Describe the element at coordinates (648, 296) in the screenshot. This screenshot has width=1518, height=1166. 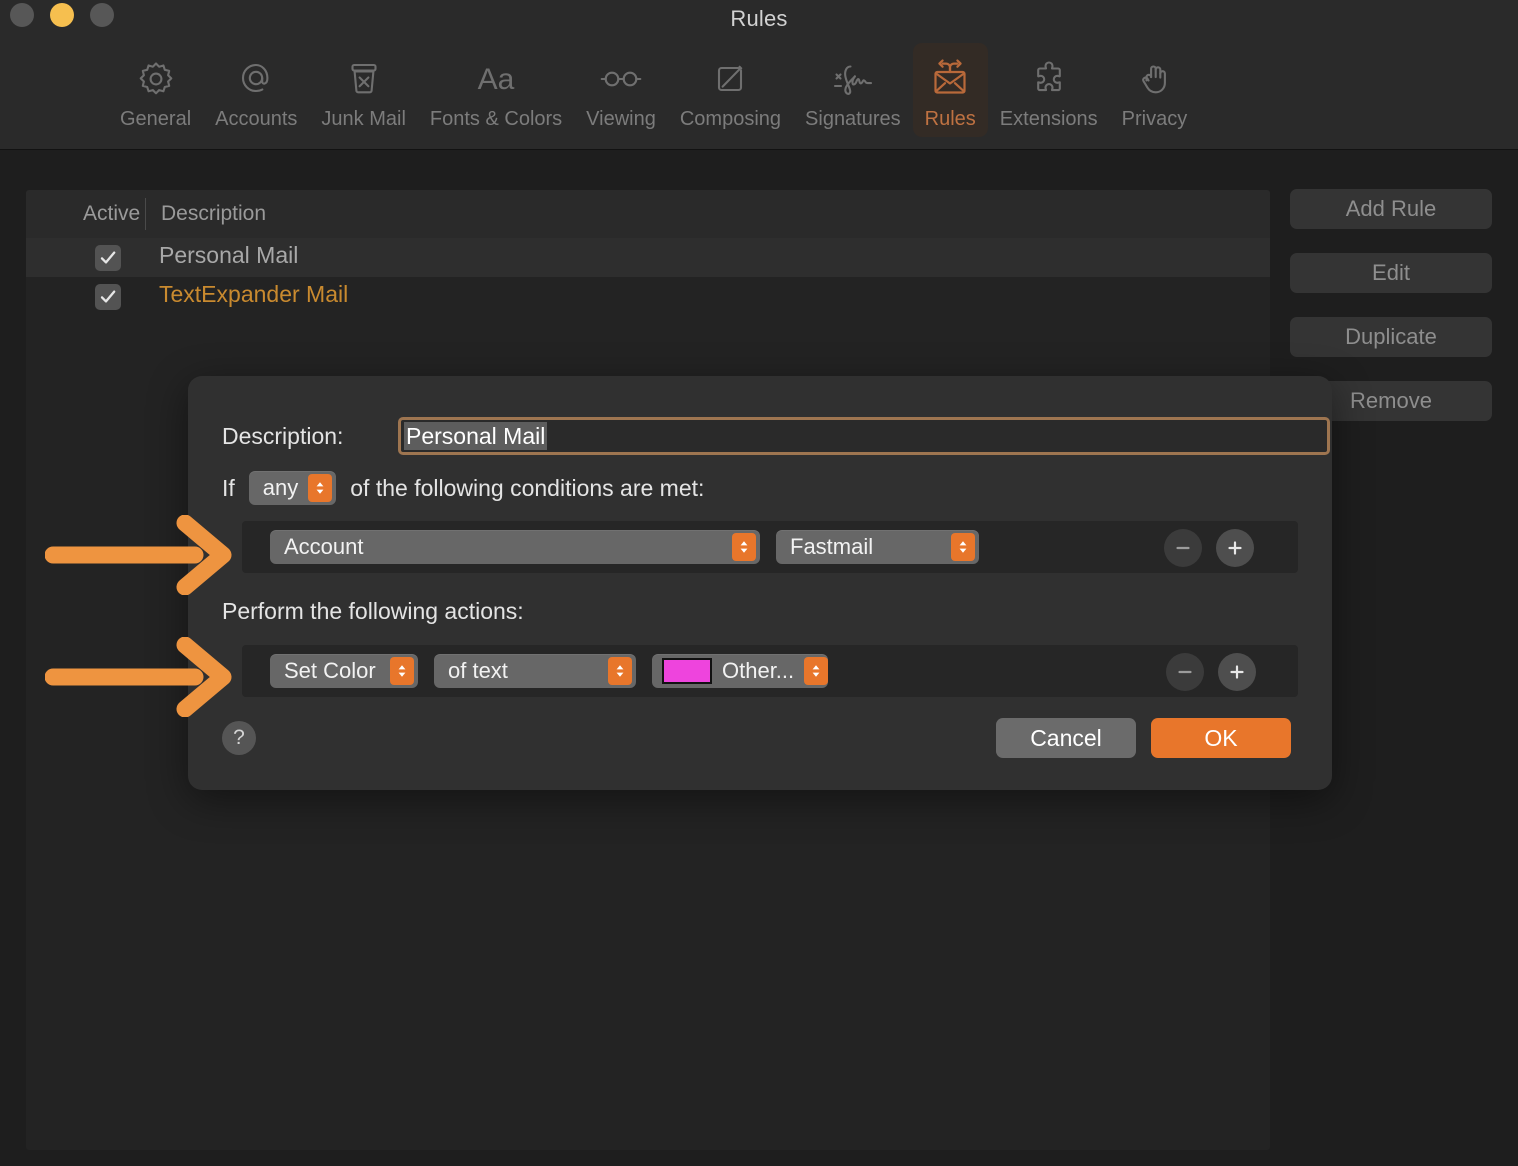
I see `table-row: TextExpander Mail` at that location.